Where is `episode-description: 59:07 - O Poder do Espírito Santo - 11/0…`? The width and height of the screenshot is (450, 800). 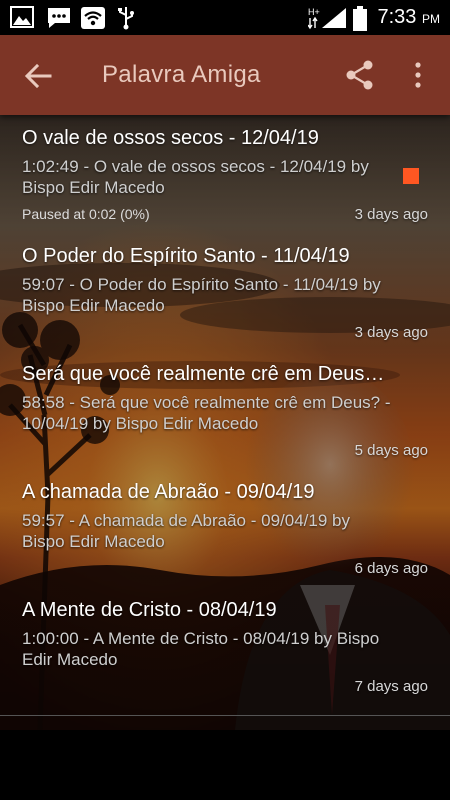 episode-description: 59:07 - O Poder do Espírito Santo - 11/0… is located at coordinates (201, 295).